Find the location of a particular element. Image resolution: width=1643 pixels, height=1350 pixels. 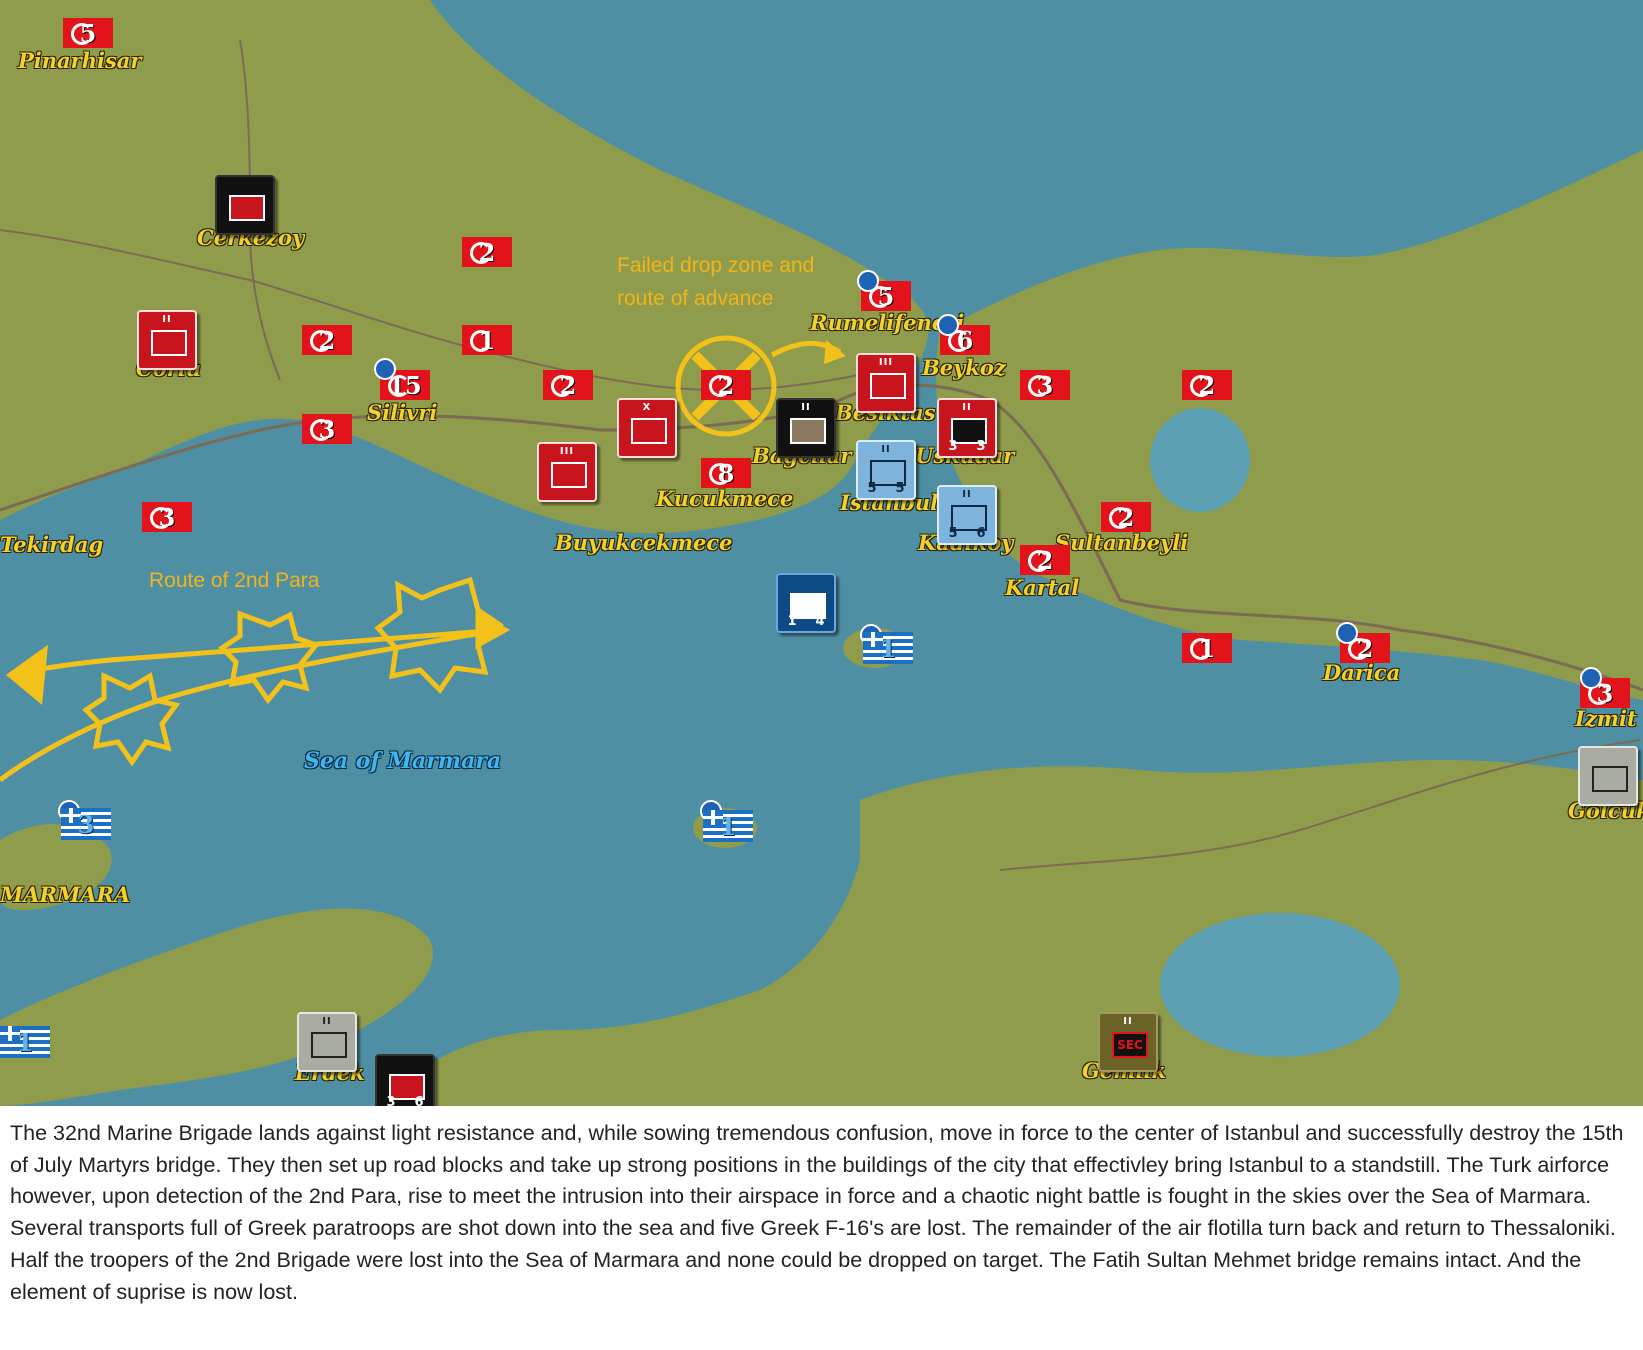

turkish-air-defense-unit: II 33 is located at coordinates (967, 428).